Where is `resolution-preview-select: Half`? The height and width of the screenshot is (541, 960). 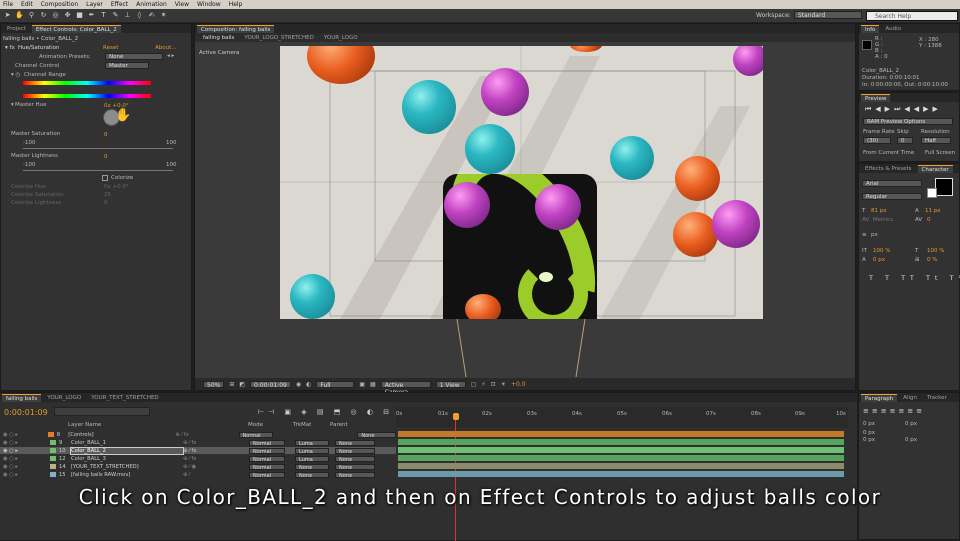 resolution-preview-select: Half is located at coordinates (936, 140).